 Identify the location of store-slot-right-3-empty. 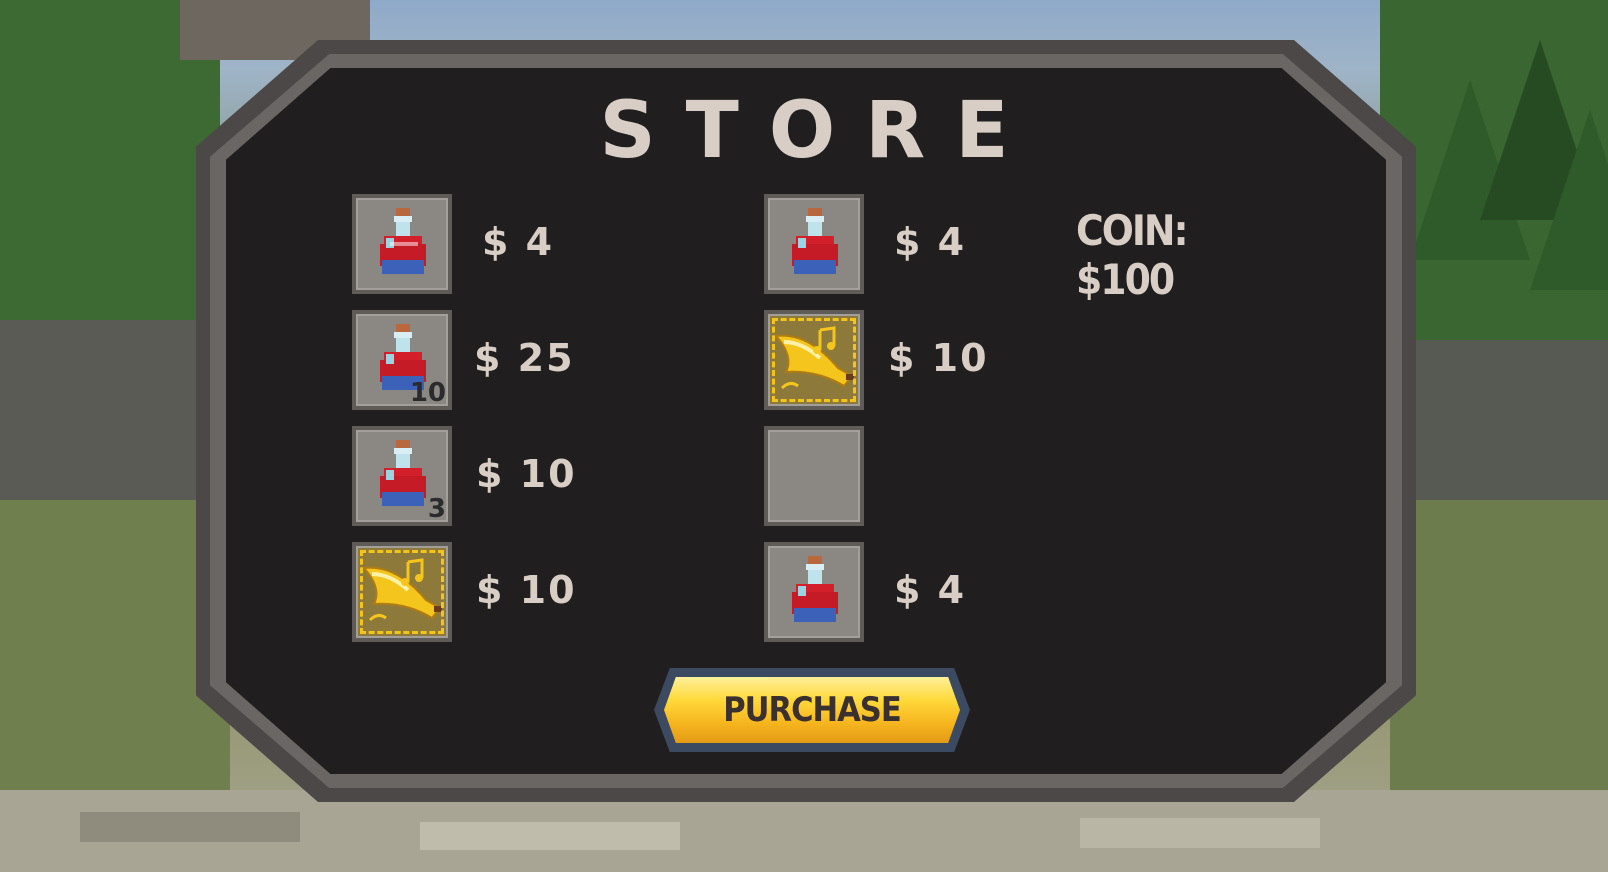
(814, 476).